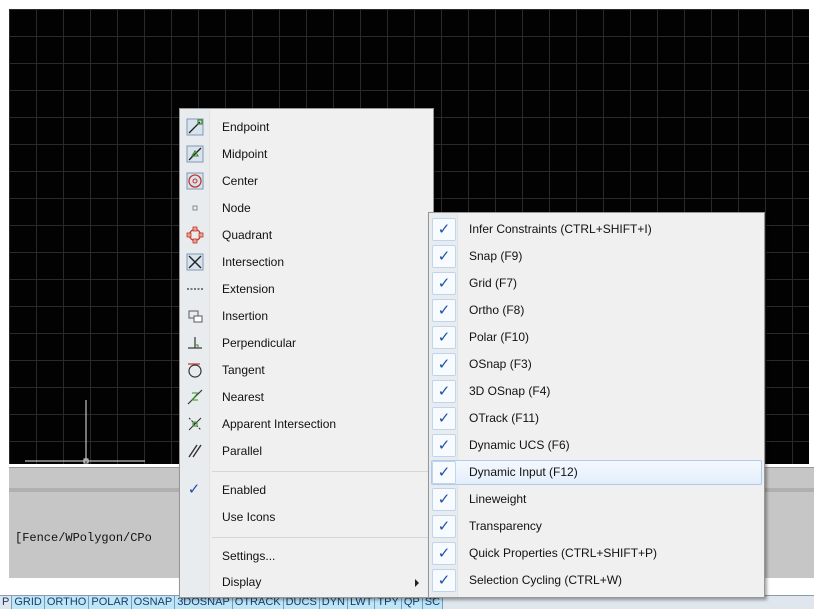  Describe the element at coordinates (195, 289) in the screenshot. I see `extension-icon` at that location.